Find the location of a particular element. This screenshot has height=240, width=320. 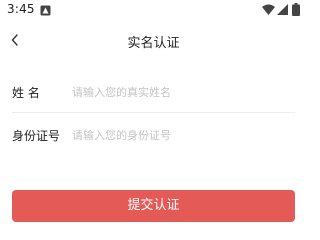

name-input is located at coordinates (182, 92).